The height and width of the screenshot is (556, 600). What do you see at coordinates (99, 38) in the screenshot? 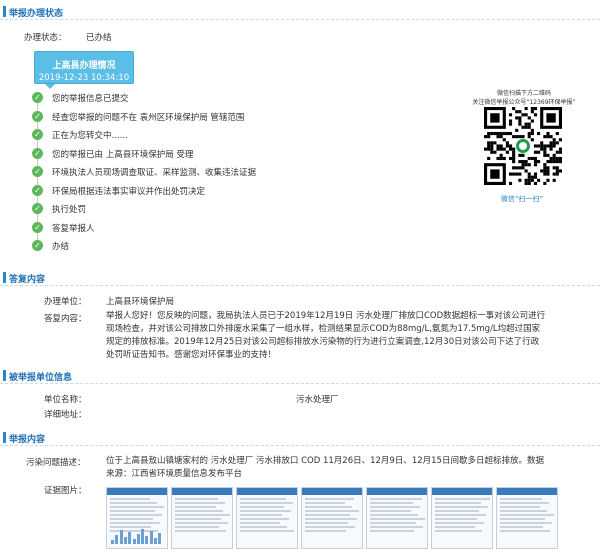
I see `status-value: 已办结` at bounding box center [99, 38].